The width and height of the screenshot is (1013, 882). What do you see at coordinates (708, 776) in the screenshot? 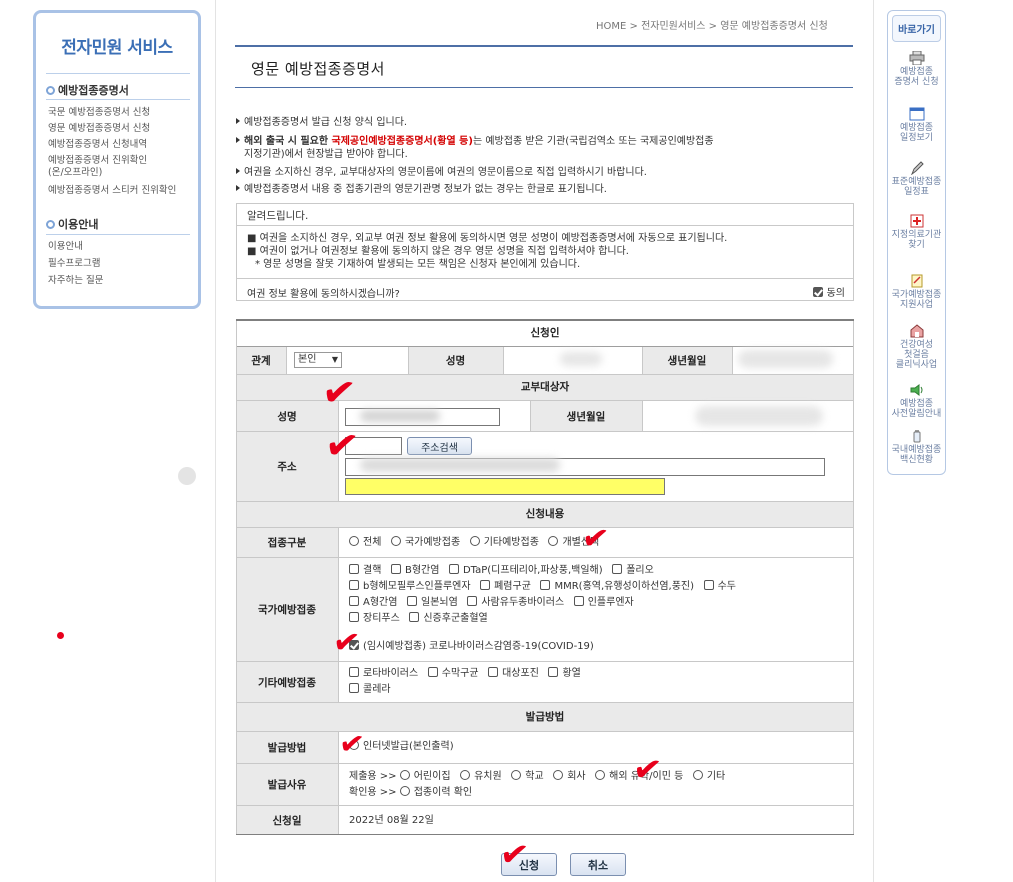
I see `radio-etc: 기타` at bounding box center [708, 776].